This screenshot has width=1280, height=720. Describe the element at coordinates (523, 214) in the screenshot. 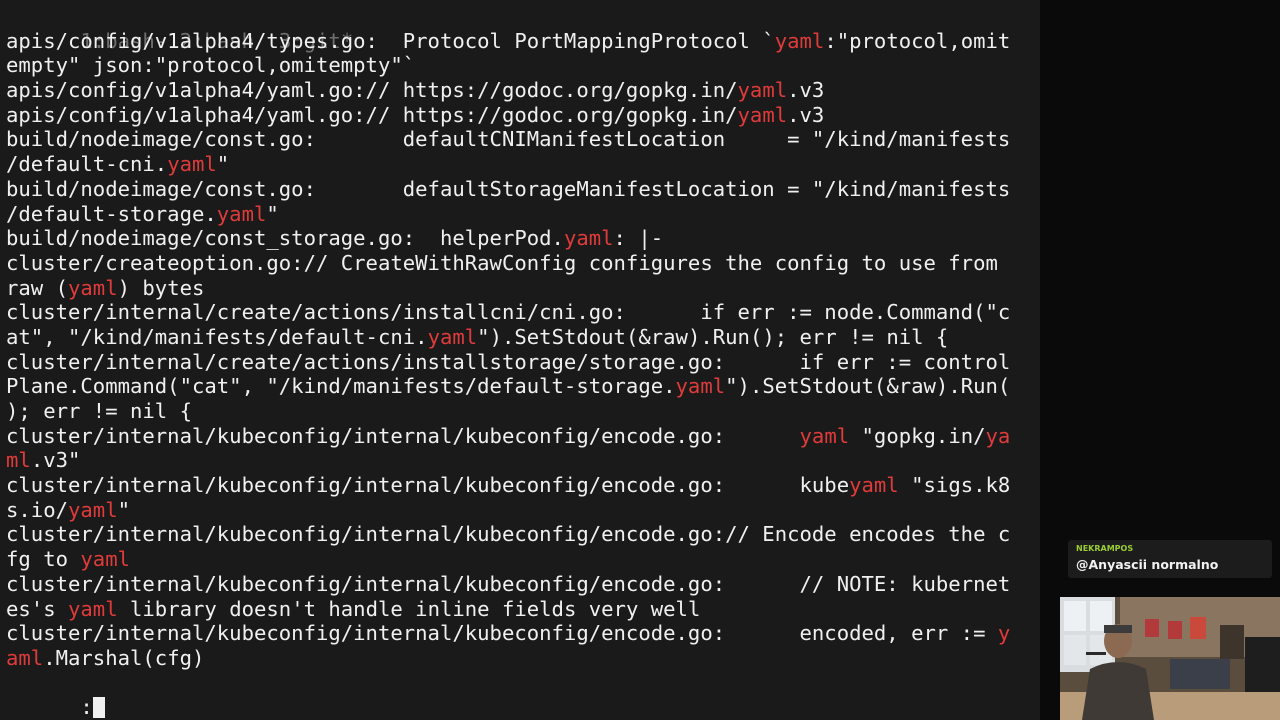

I see `terminal-line: /default-storage.yaml"` at that location.